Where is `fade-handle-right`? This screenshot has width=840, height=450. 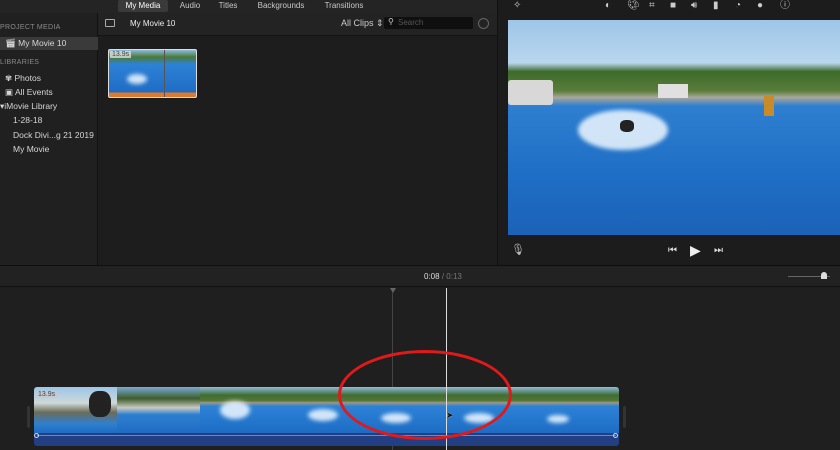
fade-handle-right is located at coordinates (615, 435).